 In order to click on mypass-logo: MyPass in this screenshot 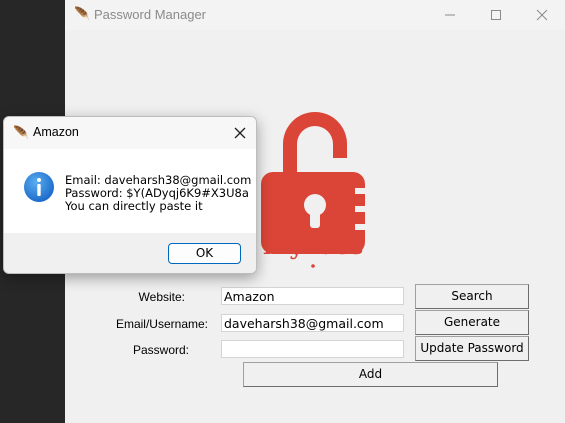, I will do `click(316, 190)`.